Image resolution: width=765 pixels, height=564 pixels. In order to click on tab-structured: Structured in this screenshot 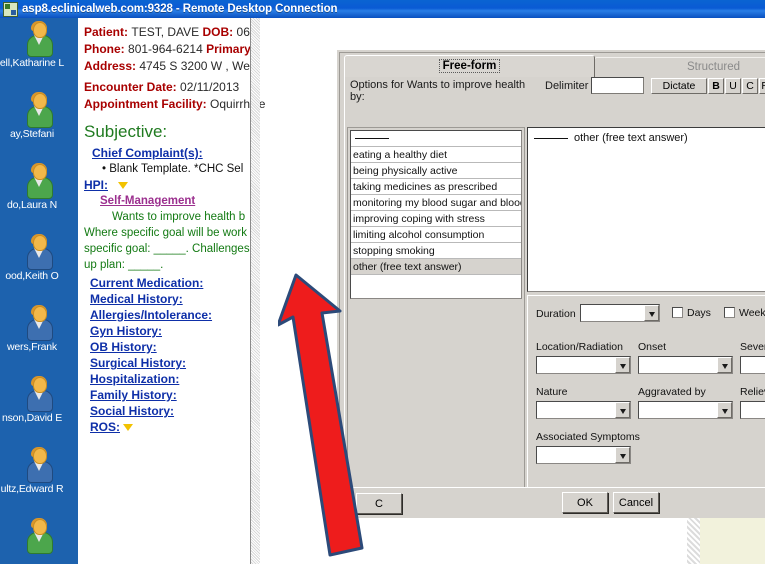, I will do `click(679, 67)`.